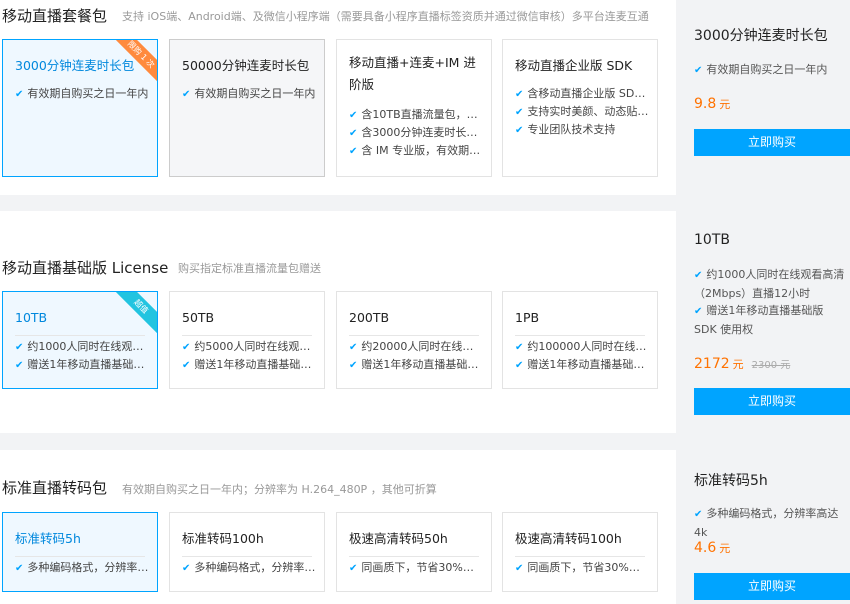  I want to click on package-card-hd-transcode-50h: 极速高清转码50h ✔ 同画质下，节省30%带宽, so click(414, 552).